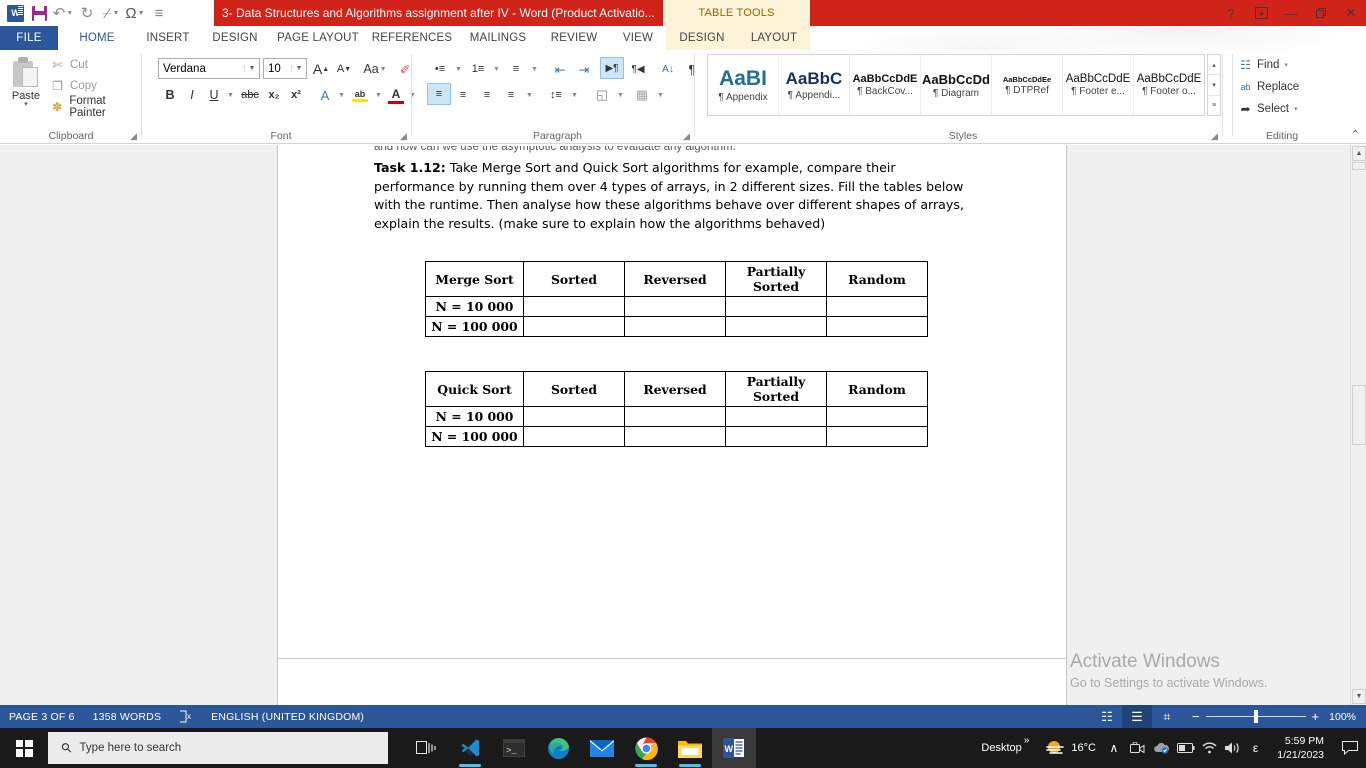 The image size is (1366, 768). I want to click on justify-dropdown-icon: ▼, so click(529, 95).